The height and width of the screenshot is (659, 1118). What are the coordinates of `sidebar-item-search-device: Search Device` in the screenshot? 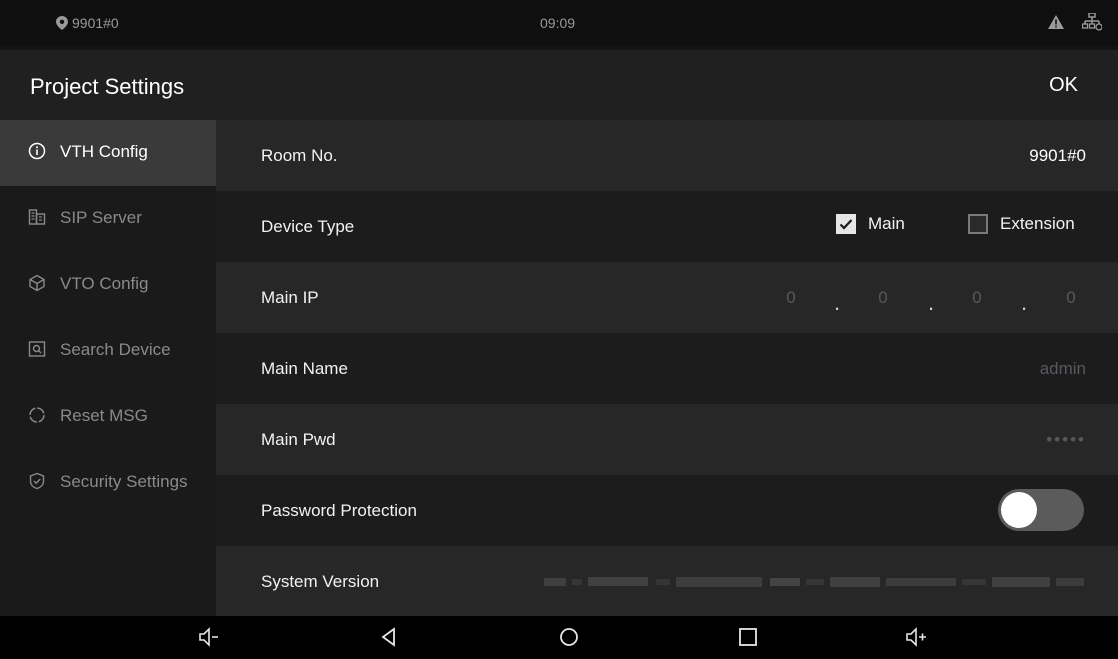 It's located at (108, 351).